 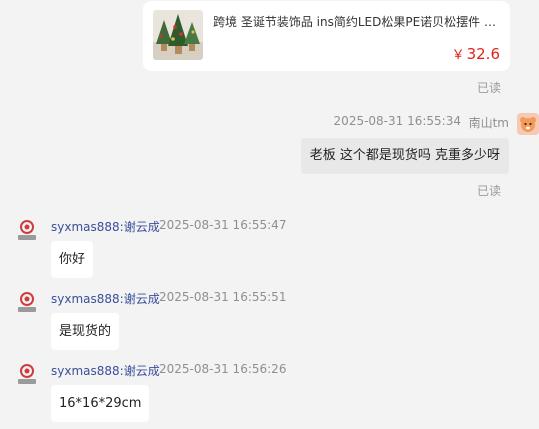 I want to click on sender-name: 南山tm, so click(x=488, y=123).